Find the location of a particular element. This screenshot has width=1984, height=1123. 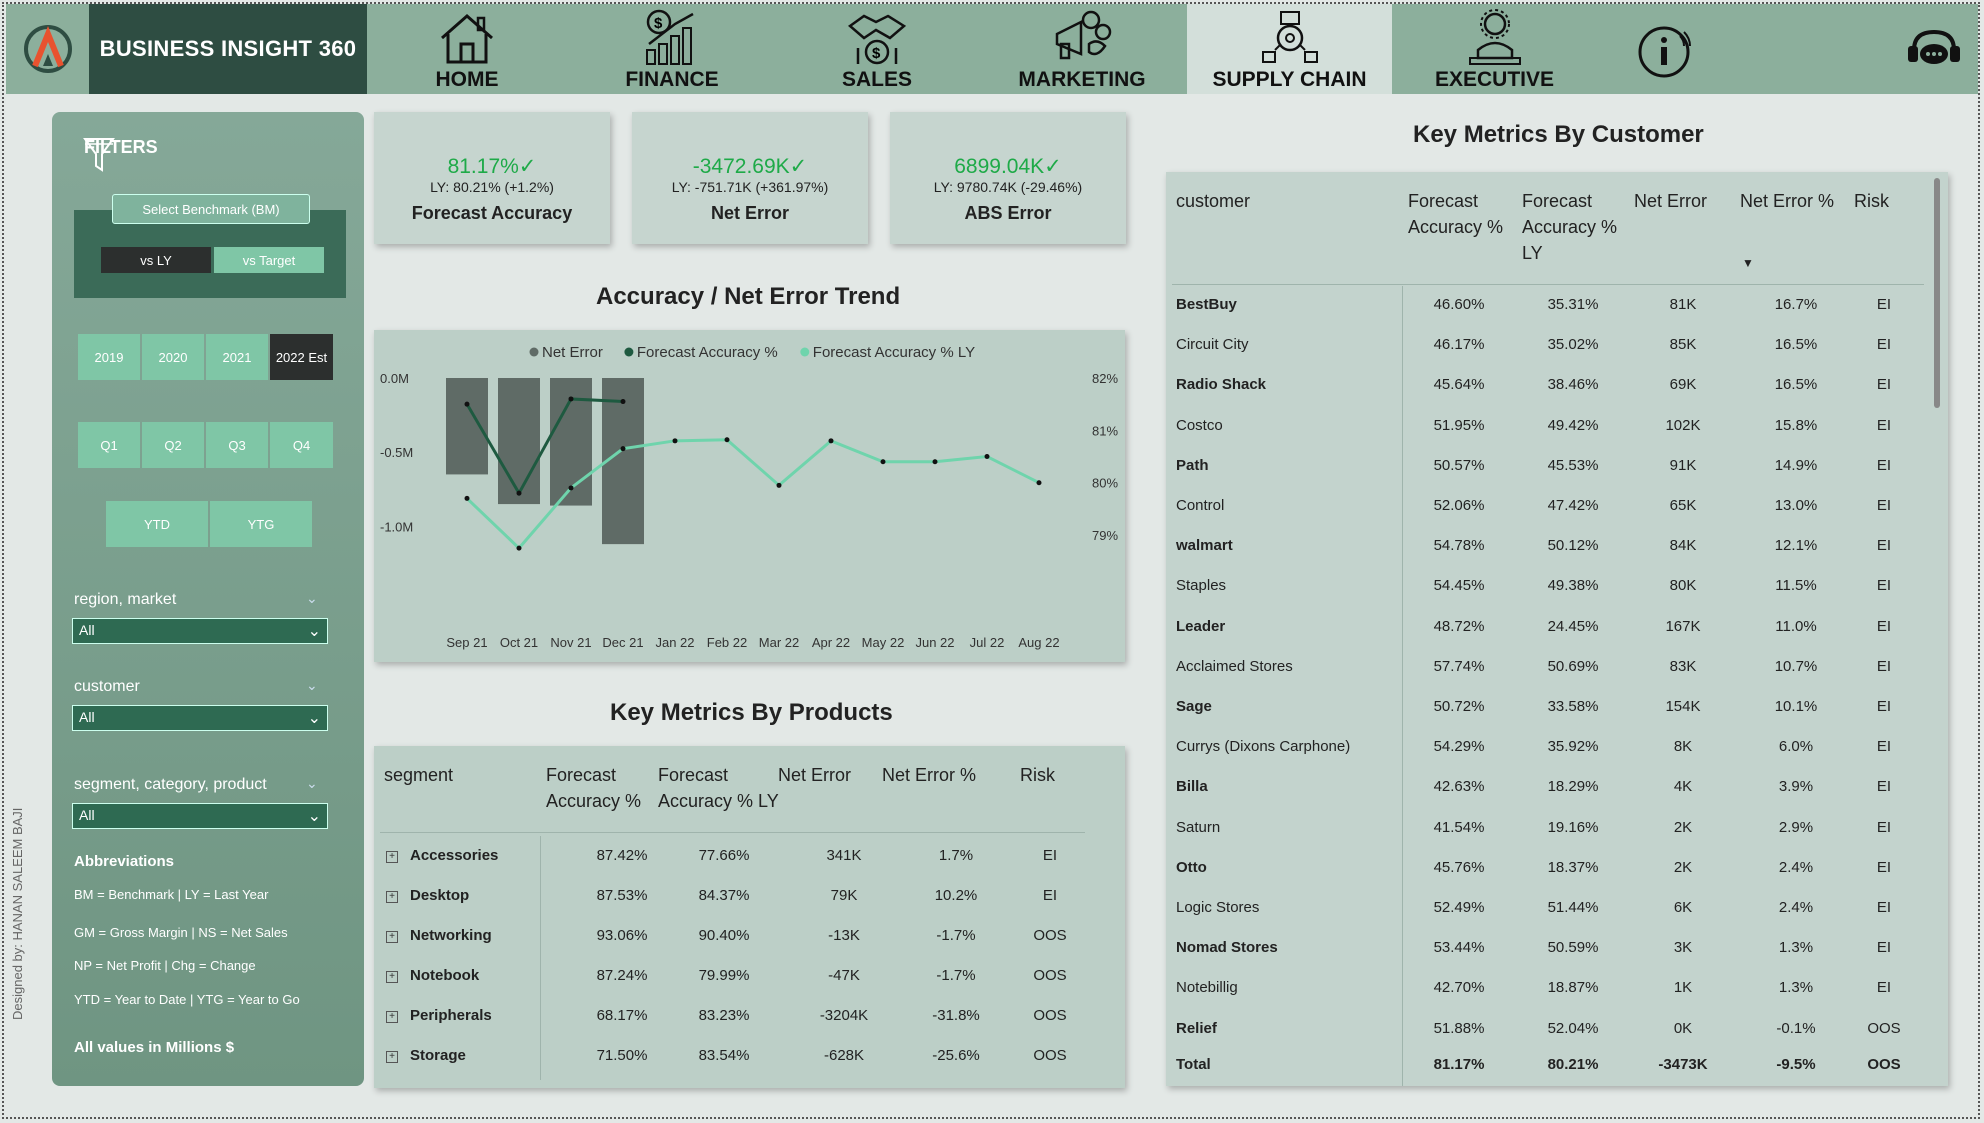

table-cell: 79.99% is located at coordinates (724, 975).